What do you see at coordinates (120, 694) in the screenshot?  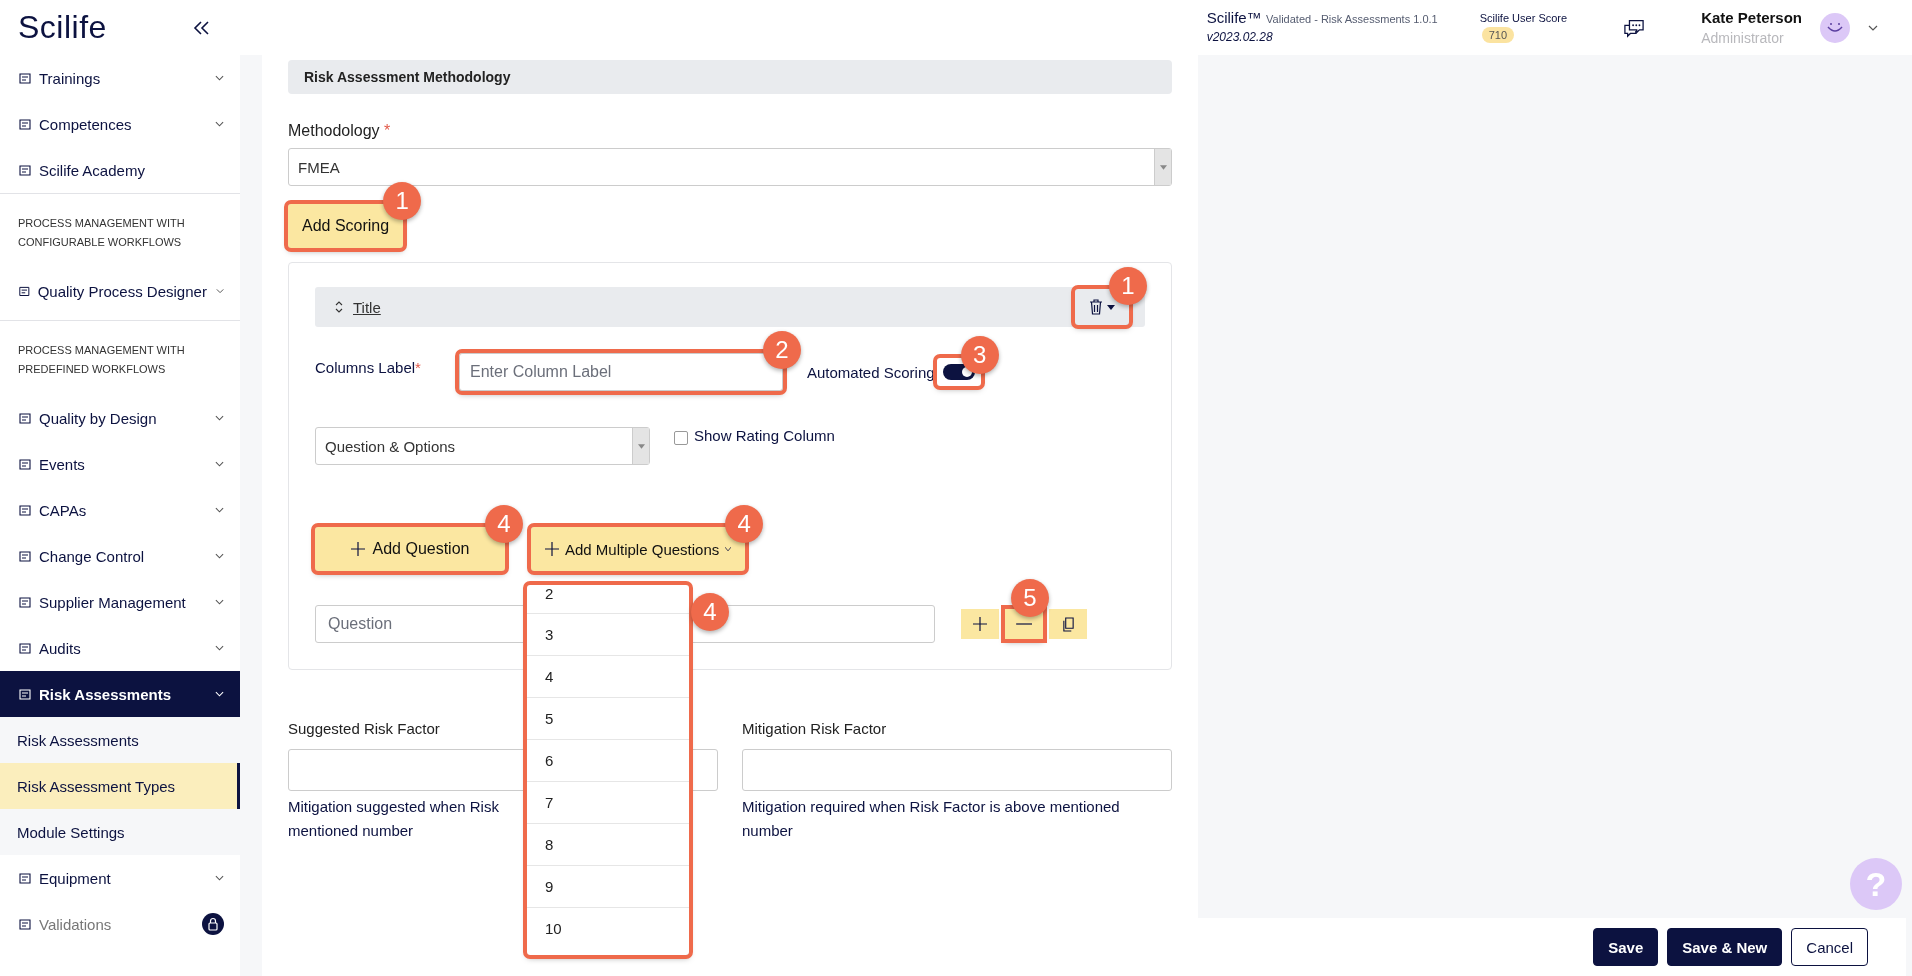 I see `sidebar-item: Risk Assessments` at bounding box center [120, 694].